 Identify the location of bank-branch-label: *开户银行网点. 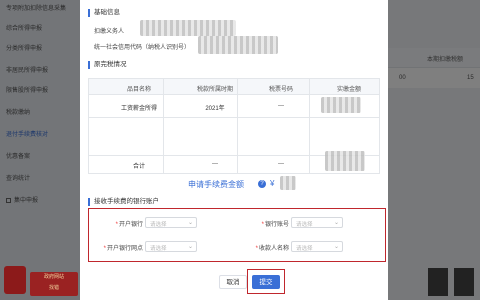
(123, 249).